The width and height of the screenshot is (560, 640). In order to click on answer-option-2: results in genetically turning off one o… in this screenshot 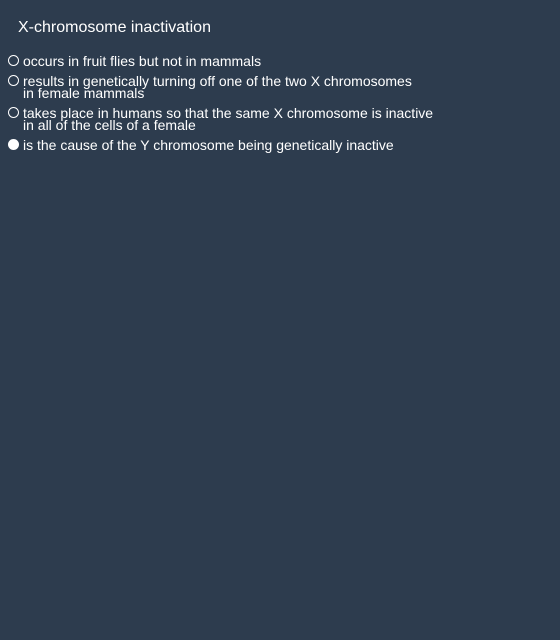, I will do `click(220, 87)`.